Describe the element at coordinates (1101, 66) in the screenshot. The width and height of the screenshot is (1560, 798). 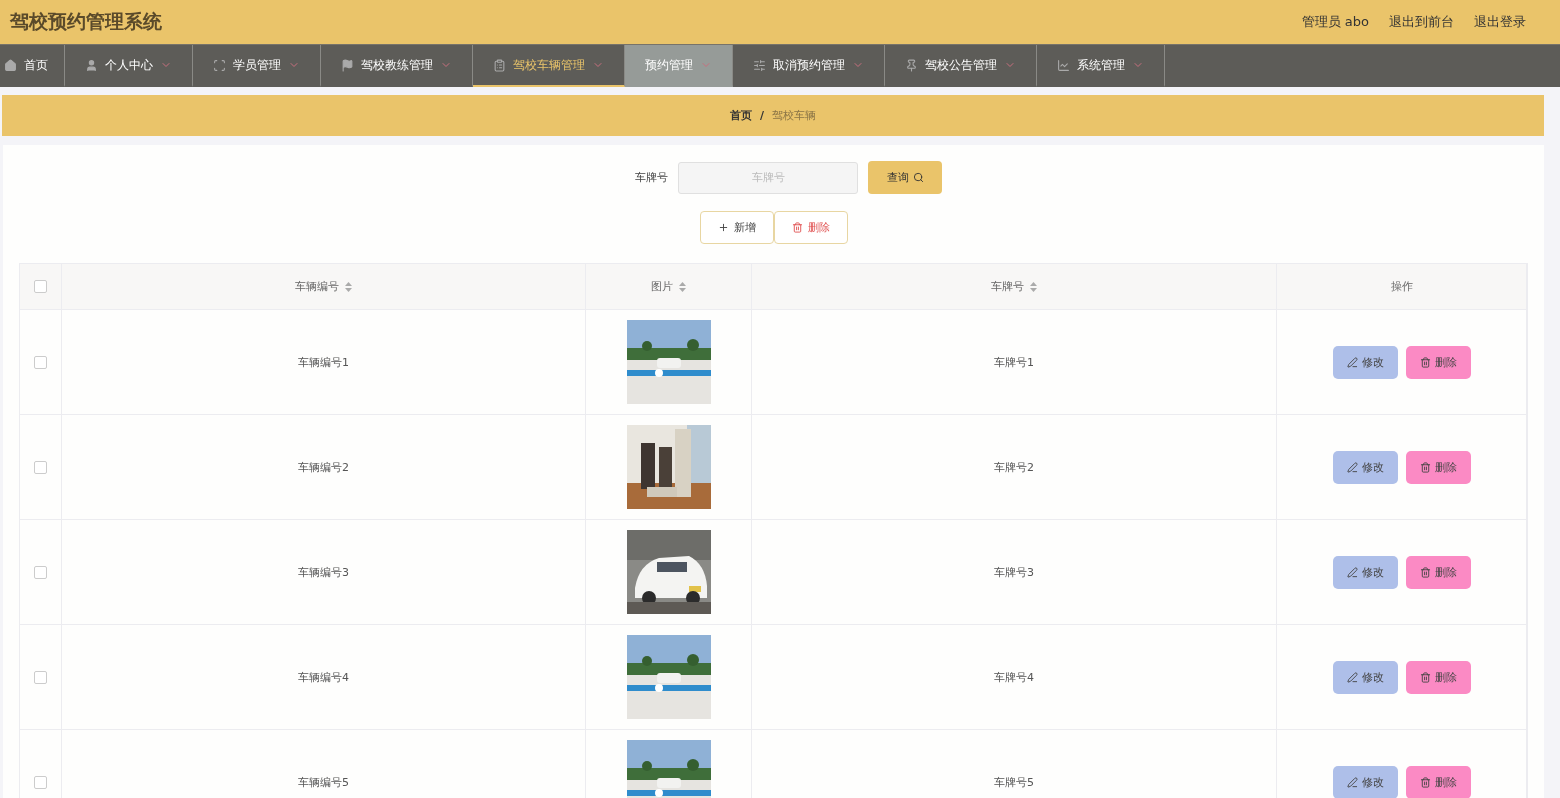
I see `nav-item: 系统管理` at that location.